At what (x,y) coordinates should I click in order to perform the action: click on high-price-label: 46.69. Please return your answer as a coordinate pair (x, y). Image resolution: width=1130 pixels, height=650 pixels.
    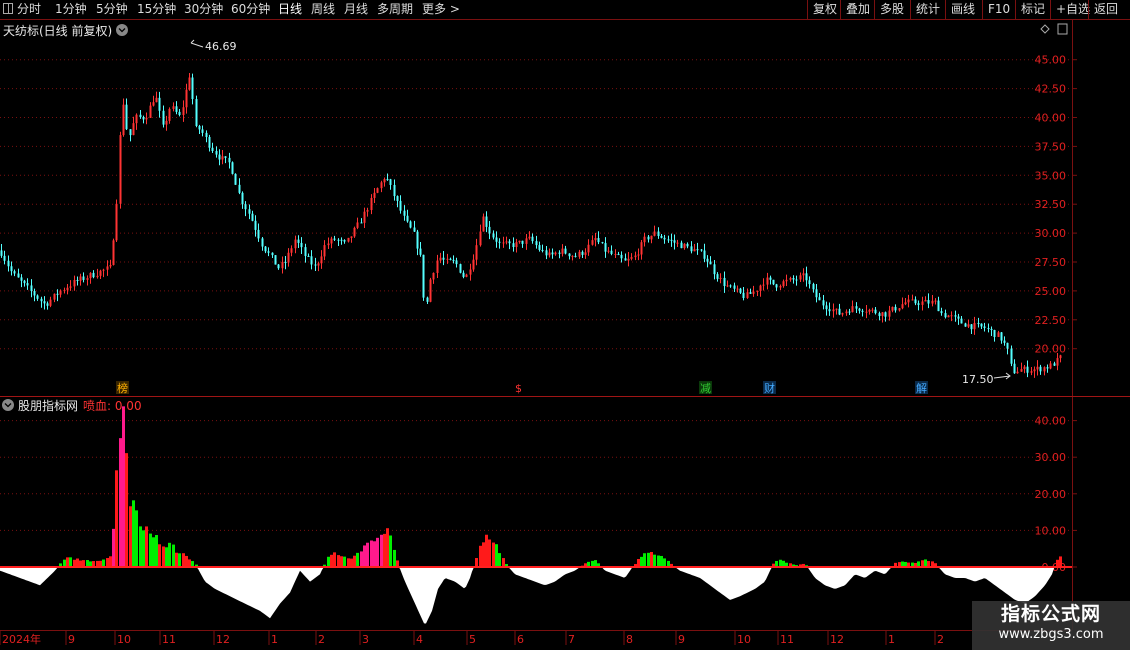
    Looking at the image, I should click on (221, 46).